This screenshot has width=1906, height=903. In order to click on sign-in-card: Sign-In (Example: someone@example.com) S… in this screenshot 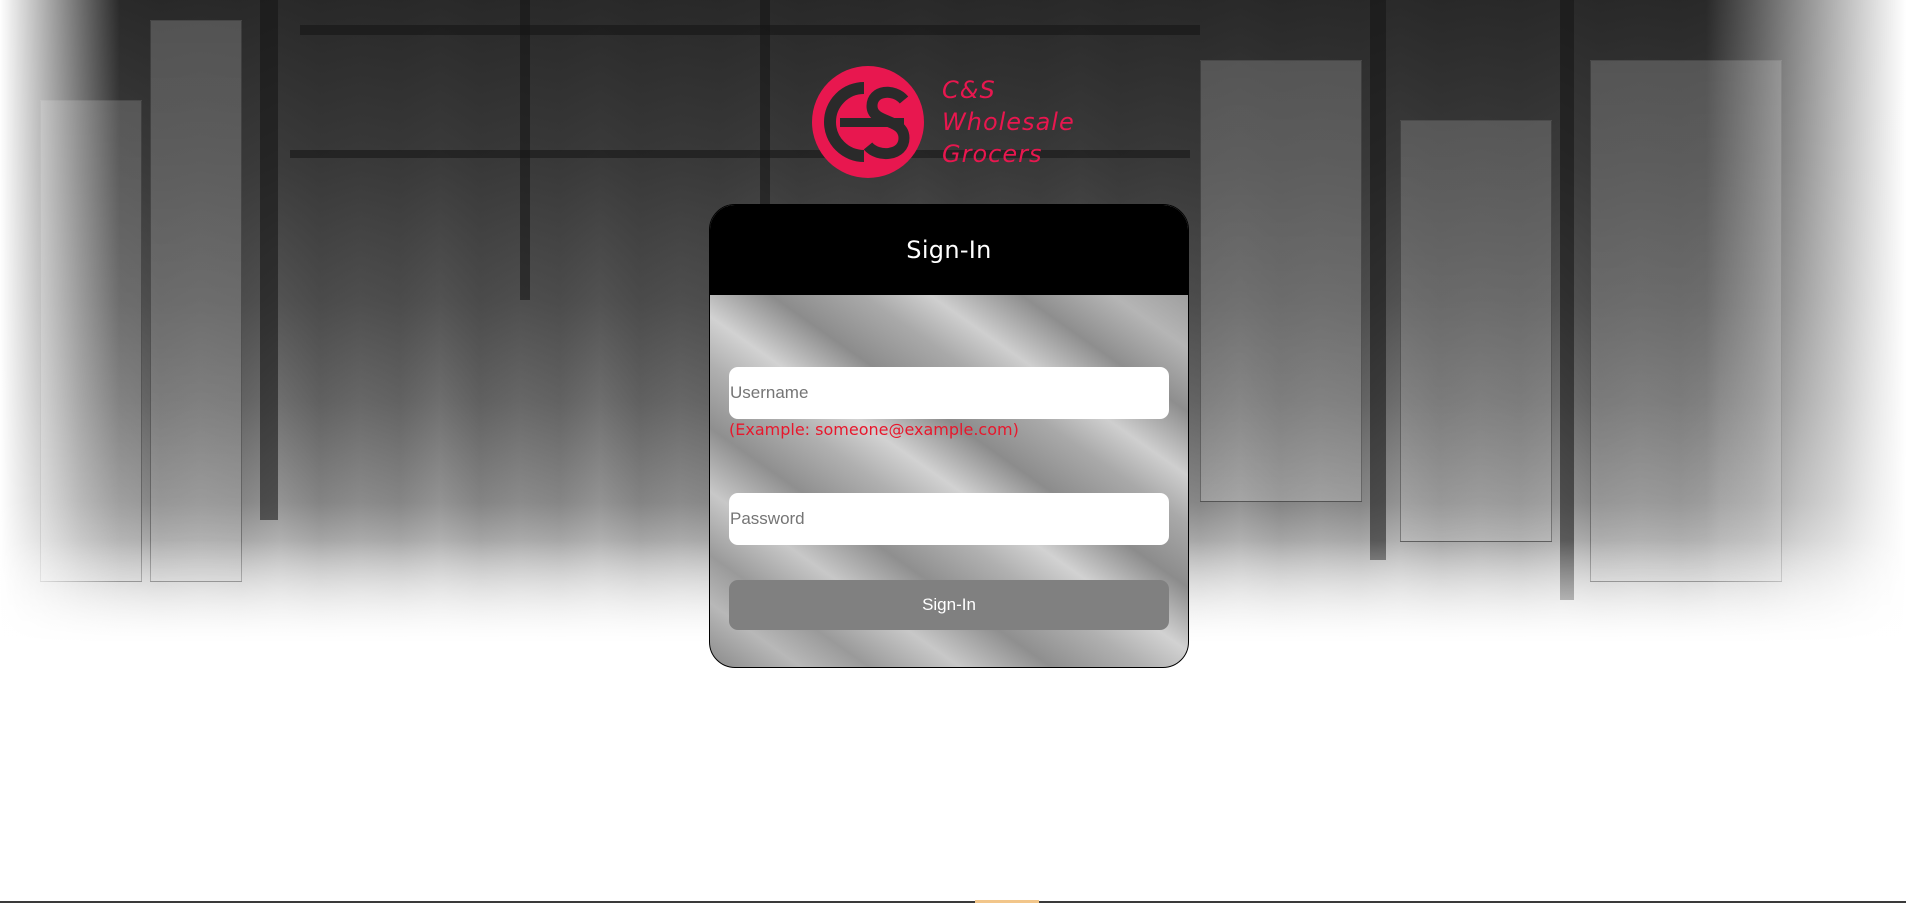, I will do `click(949, 436)`.